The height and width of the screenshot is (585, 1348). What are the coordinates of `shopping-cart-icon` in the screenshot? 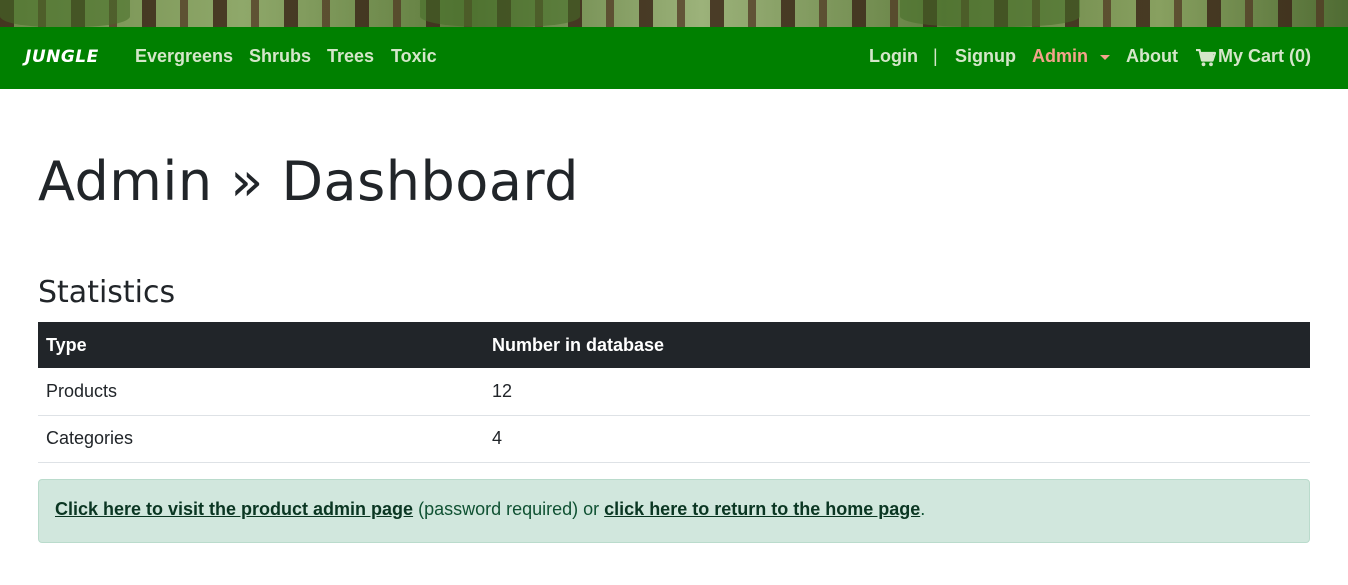 It's located at (1206, 58).